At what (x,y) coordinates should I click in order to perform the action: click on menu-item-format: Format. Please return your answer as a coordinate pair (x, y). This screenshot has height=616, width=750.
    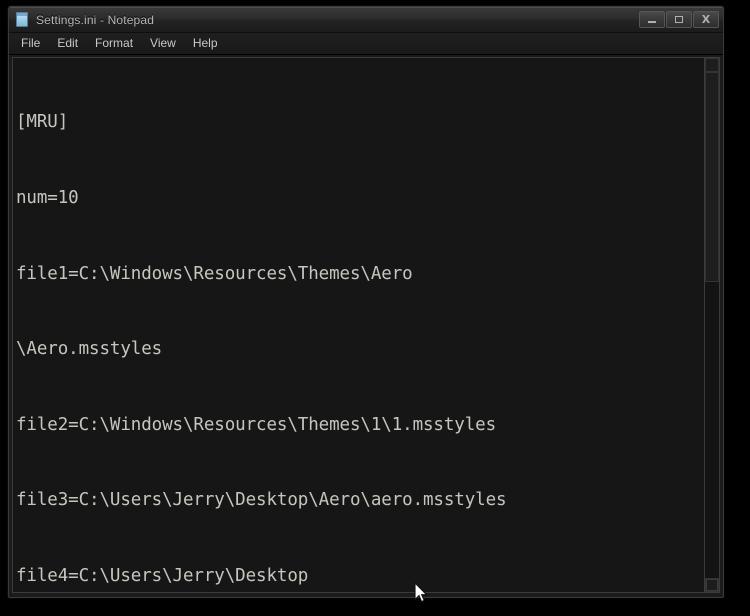
    Looking at the image, I should click on (116, 43).